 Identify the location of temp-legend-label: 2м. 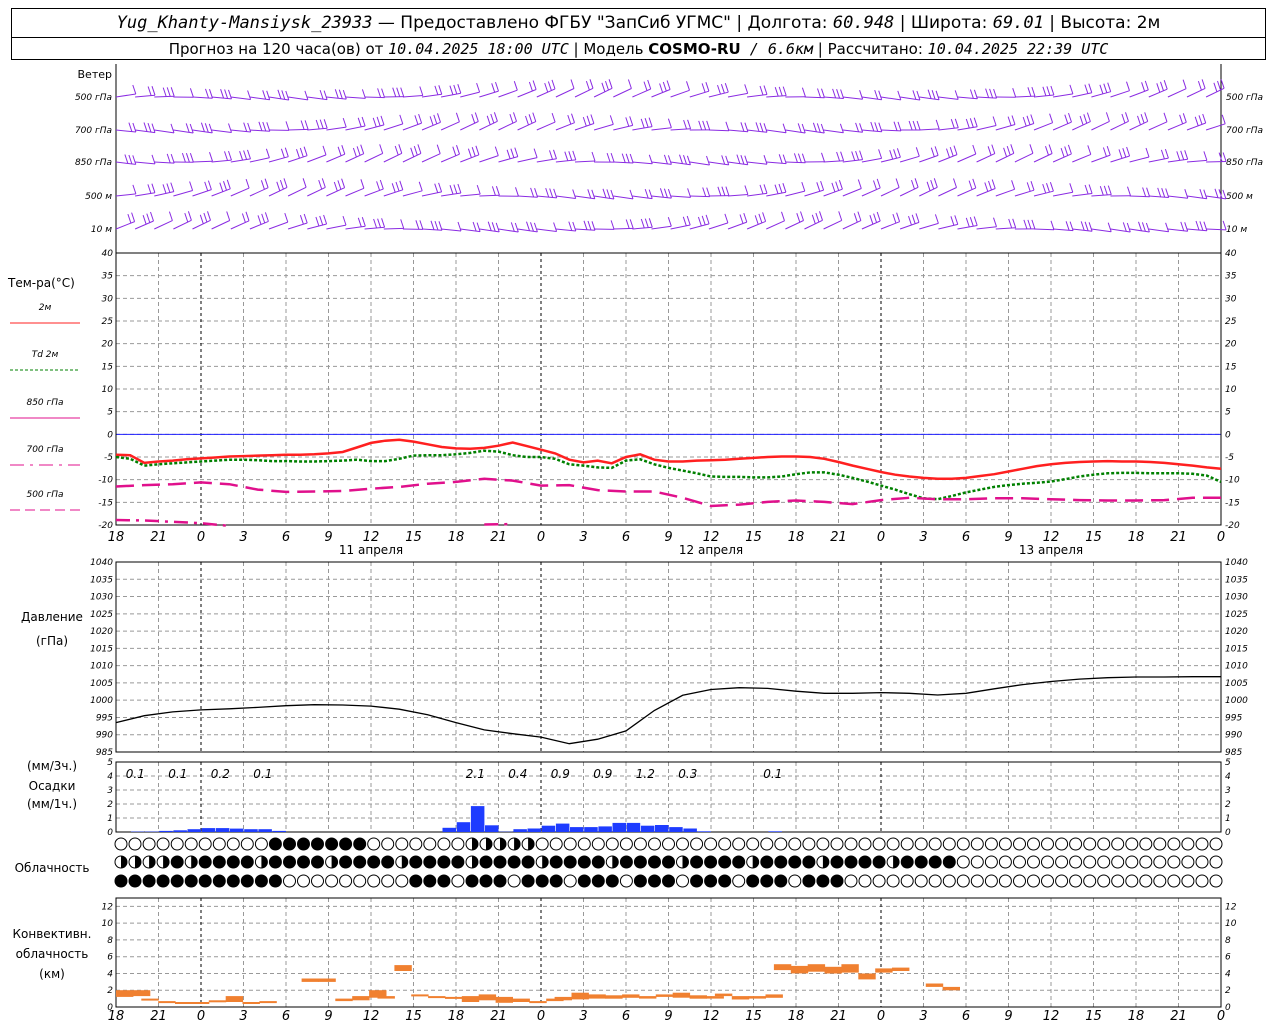
(45, 308).